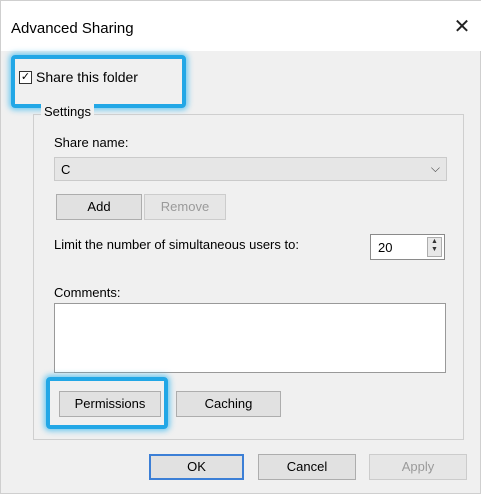 This screenshot has height=494, width=481. I want to click on share-folder-checkbox-row: ✓ Share this folder, so click(78, 77).